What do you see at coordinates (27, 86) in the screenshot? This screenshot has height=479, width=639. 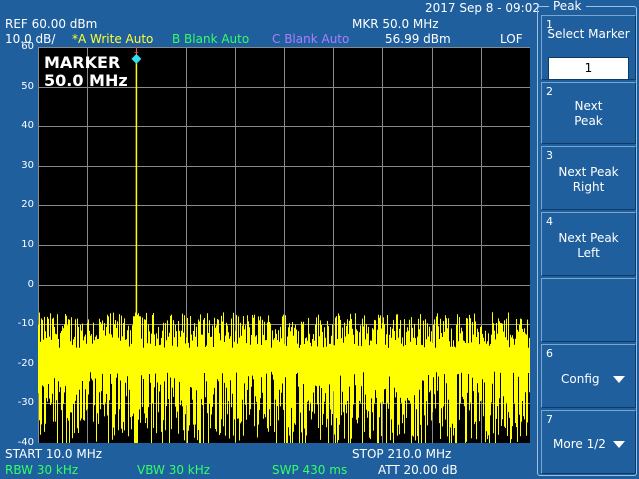 I see `y-tick-label: 50` at bounding box center [27, 86].